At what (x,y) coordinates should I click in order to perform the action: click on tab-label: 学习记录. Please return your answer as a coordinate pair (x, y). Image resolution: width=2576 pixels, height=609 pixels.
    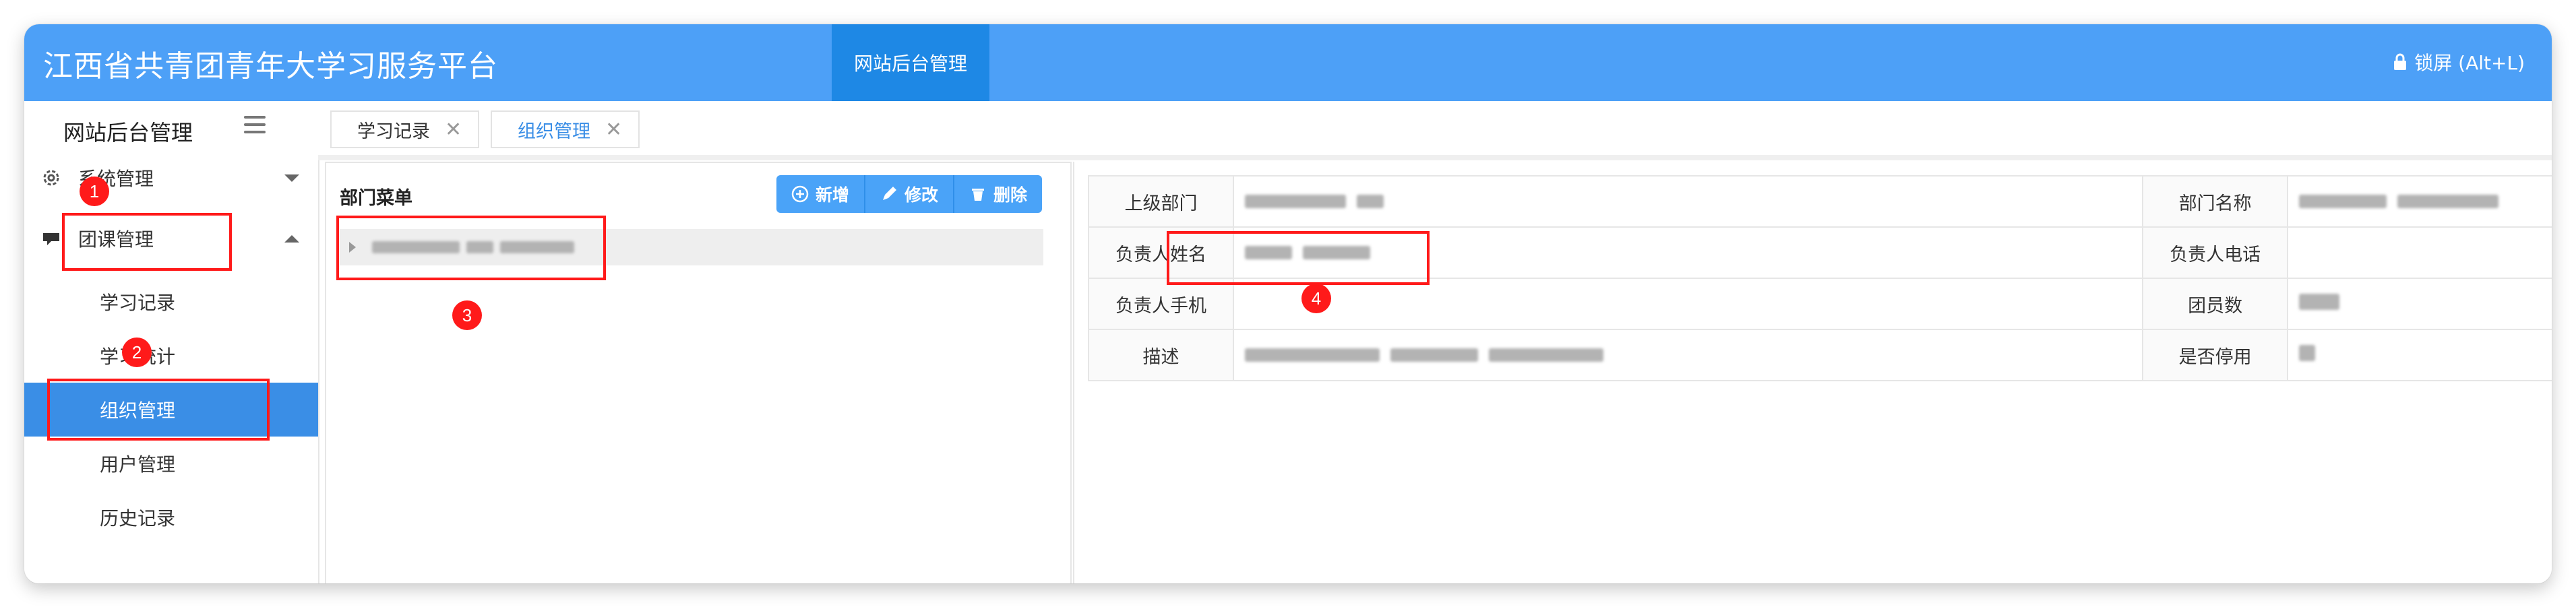
    Looking at the image, I should click on (393, 131).